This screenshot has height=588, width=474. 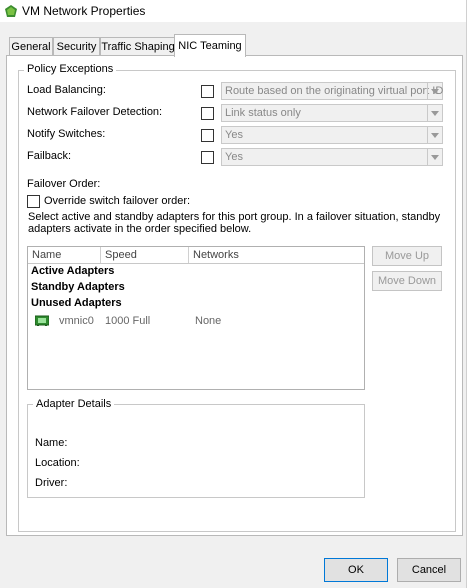 I want to click on header-divider, so click(x=196, y=263).